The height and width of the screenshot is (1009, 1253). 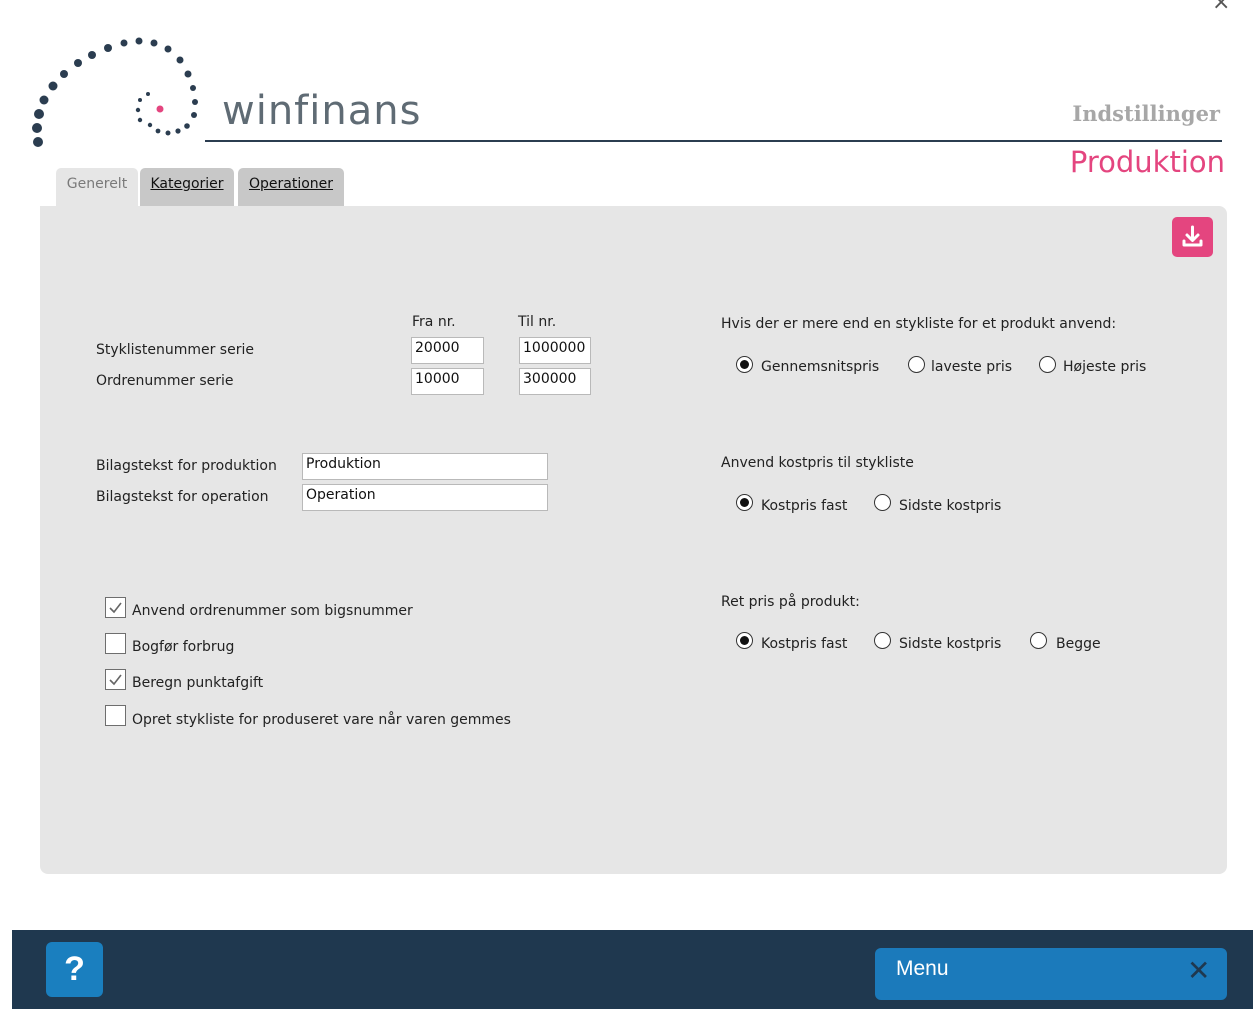 What do you see at coordinates (1105, 367) in the screenshot?
I see `radio-label: Højeste pris` at bounding box center [1105, 367].